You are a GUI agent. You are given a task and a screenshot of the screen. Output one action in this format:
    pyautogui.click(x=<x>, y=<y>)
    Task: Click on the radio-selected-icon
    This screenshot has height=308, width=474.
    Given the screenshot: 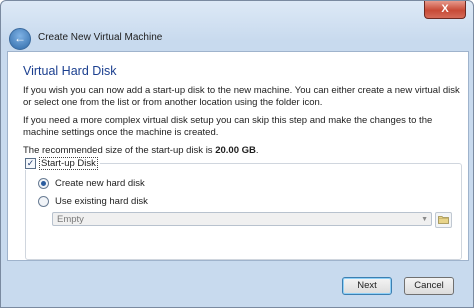 What is the action you would take?
    pyautogui.click(x=43, y=183)
    